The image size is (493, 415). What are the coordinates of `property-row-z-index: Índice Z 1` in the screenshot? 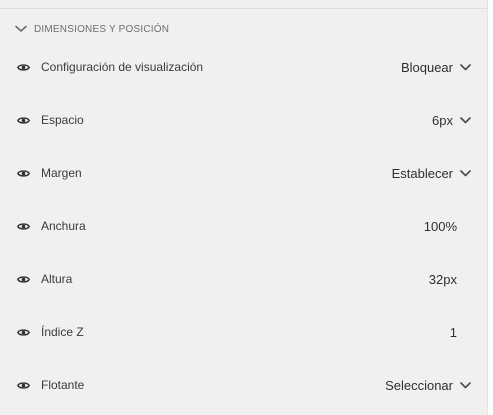 It's located at (243, 332).